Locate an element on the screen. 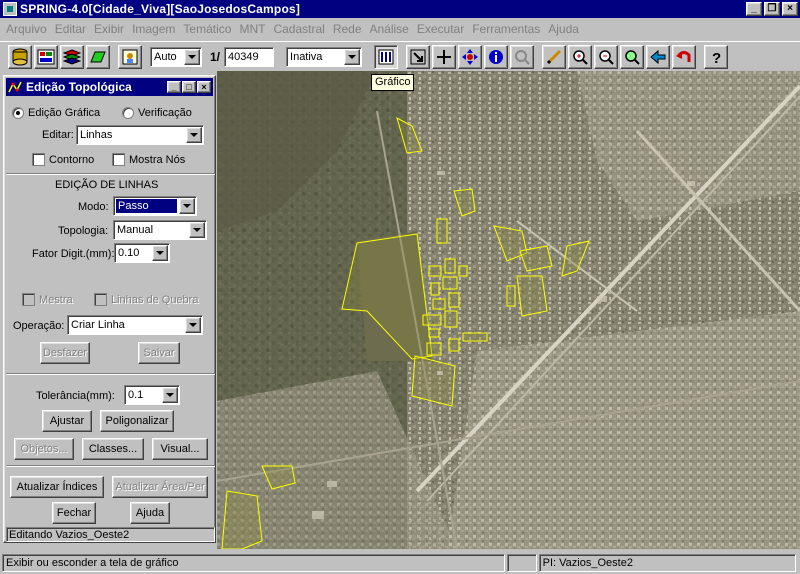  atualizar-indices-button: Atualizar Índices is located at coordinates (57, 487).